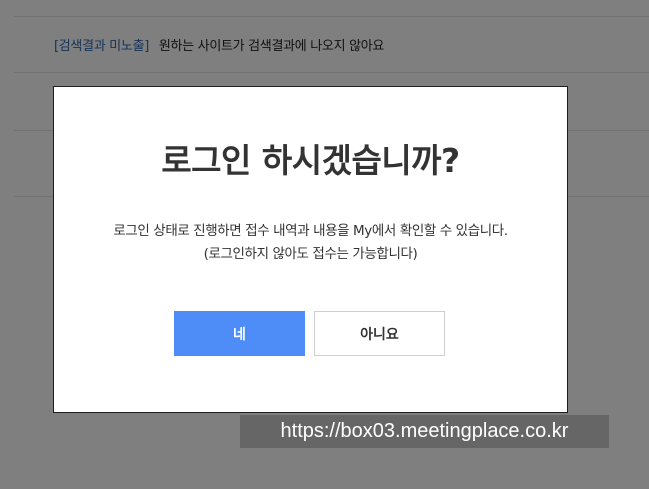 The height and width of the screenshot is (489, 649). I want to click on dialog-message-line: (로그인하지 않아도 접수는 가능합니다), so click(310, 254).